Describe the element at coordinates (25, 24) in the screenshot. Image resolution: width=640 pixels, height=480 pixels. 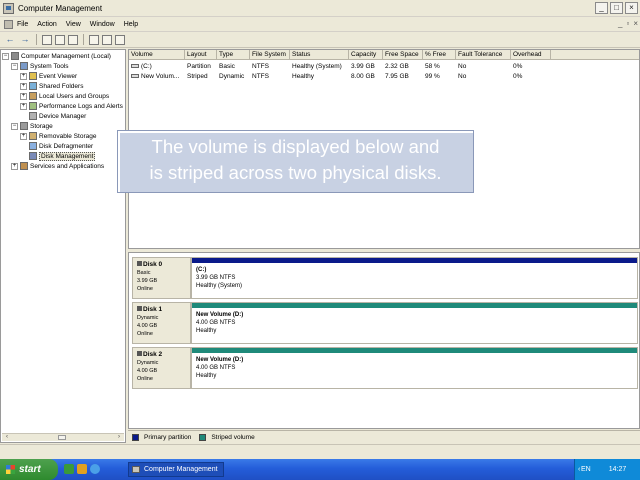
I see `menu-file: File` at that location.